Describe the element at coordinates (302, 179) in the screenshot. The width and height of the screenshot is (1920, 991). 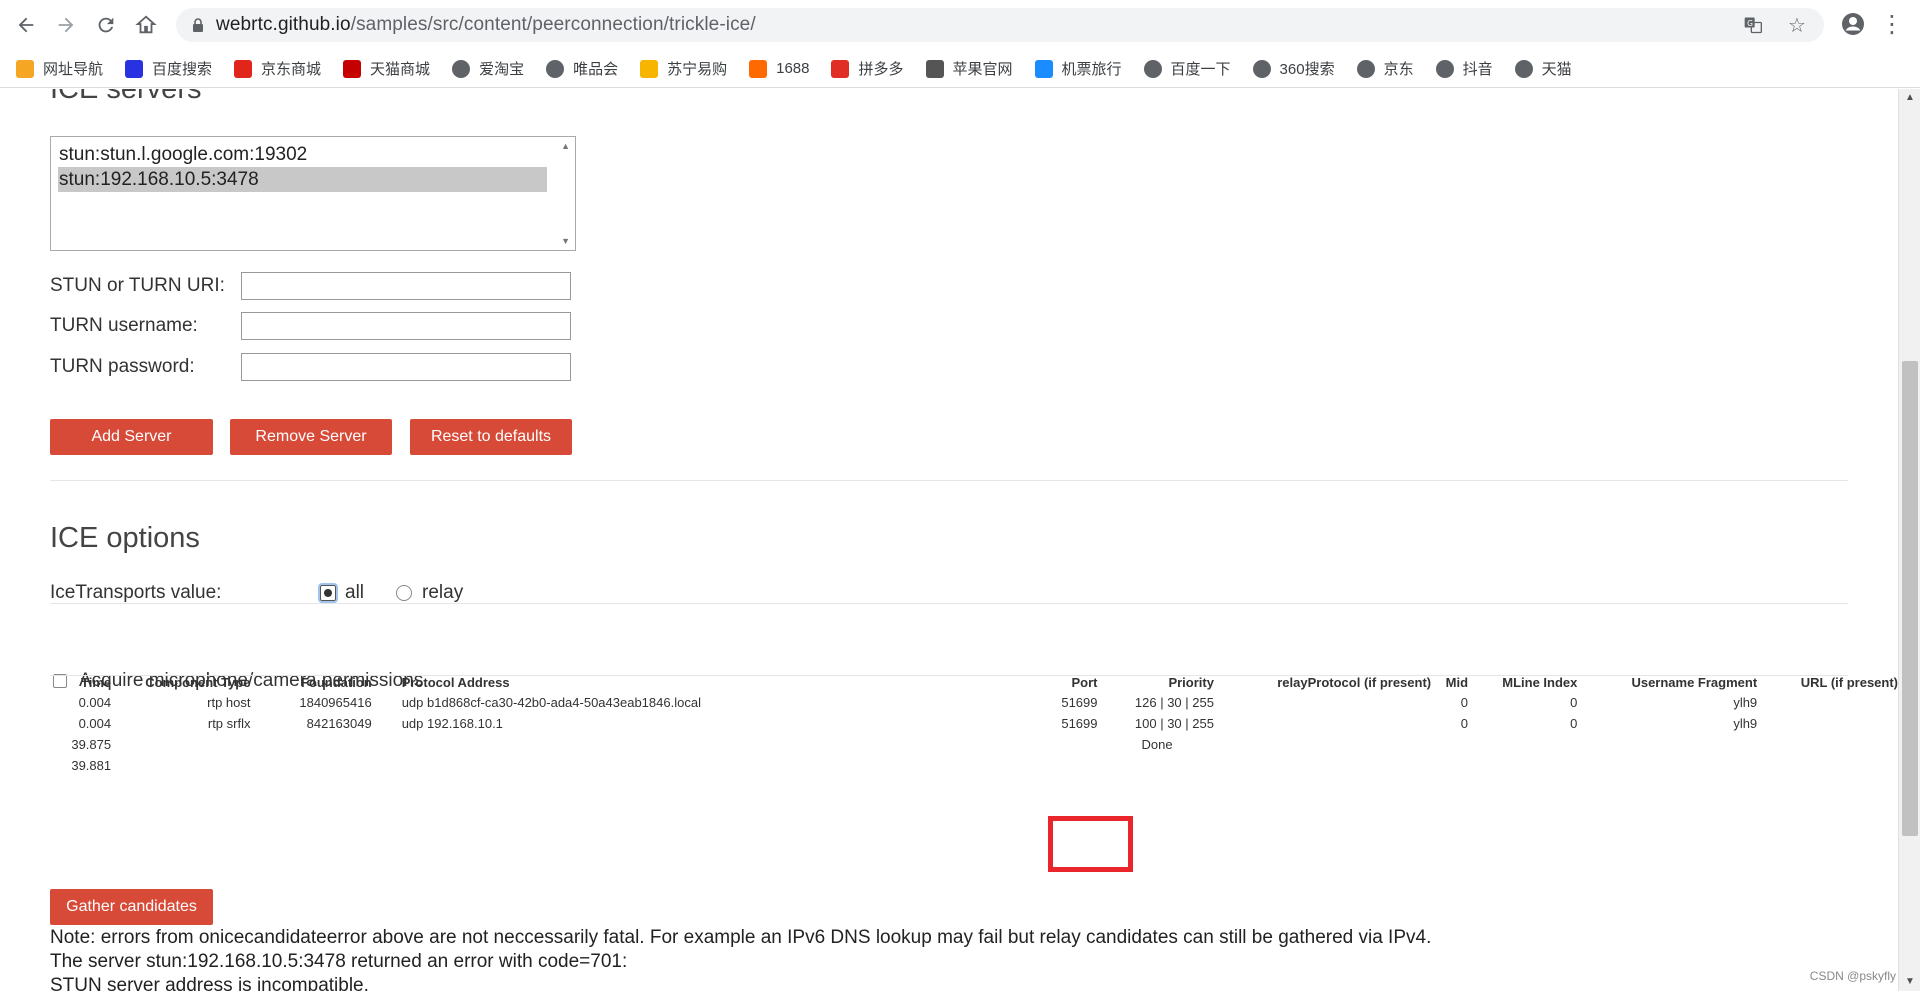
I see `server-option-selected: stun:192.168.10.5:3478` at that location.